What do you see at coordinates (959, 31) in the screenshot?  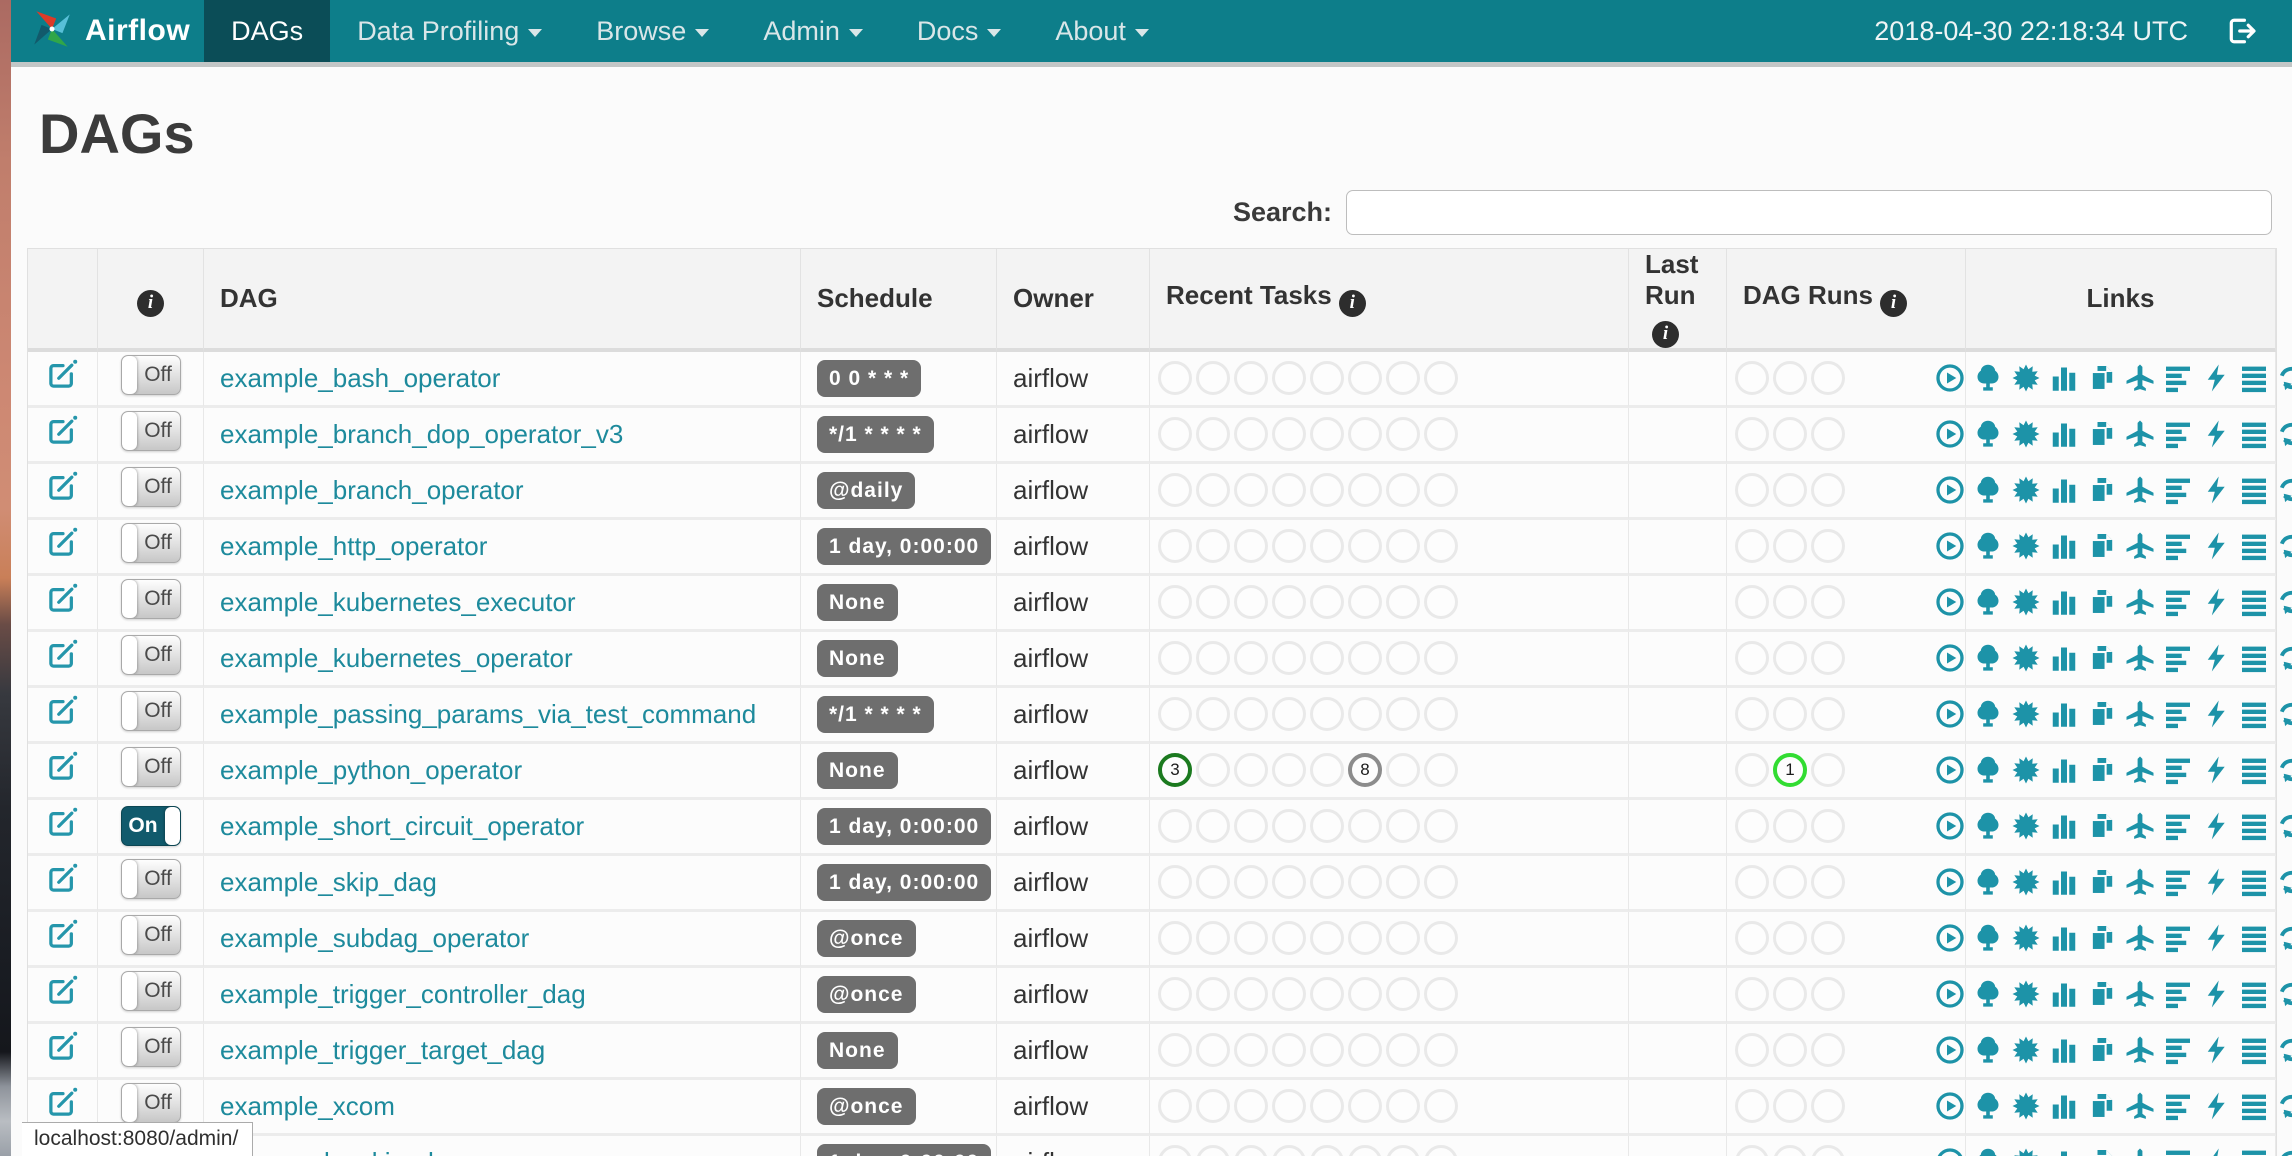 I see `nav-item-docs: Docs` at bounding box center [959, 31].